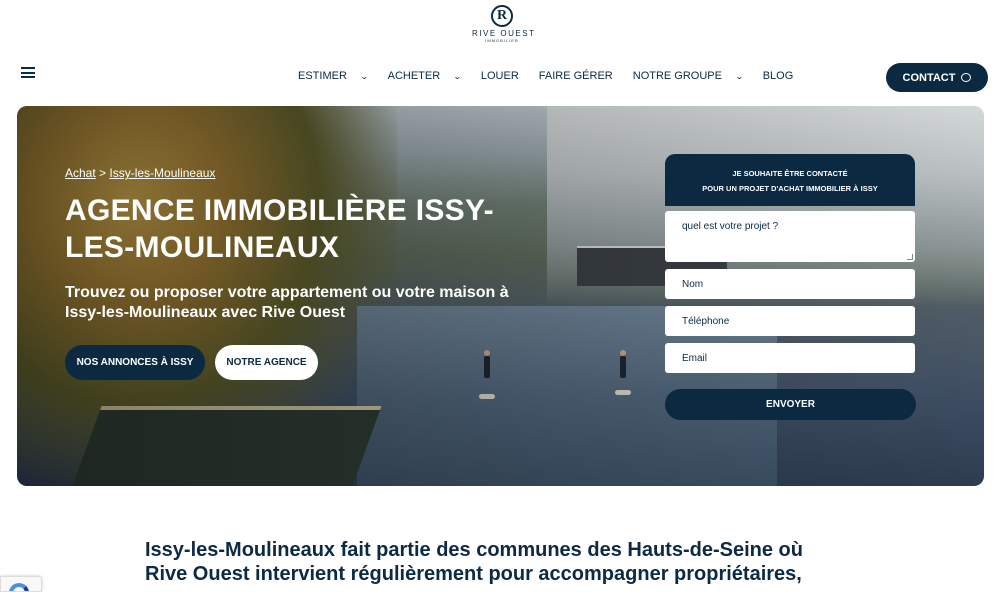  Describe the element at coordinates (333, 76) in the screenshot. I see `nav-item-estimer: ESTIMER ⌄` at that location.